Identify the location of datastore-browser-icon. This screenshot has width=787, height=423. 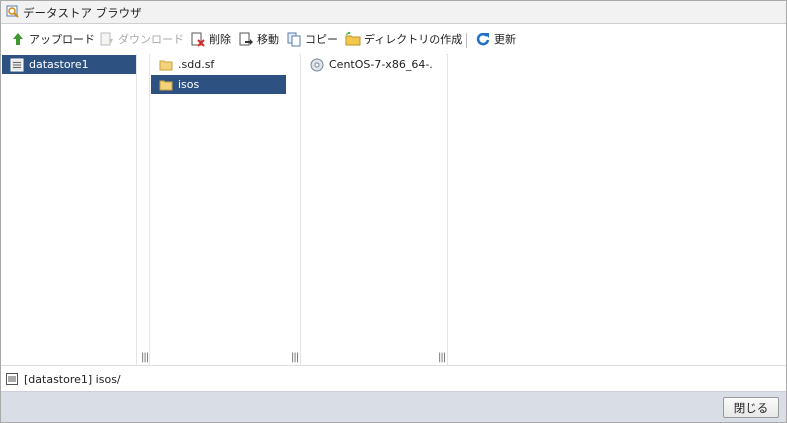
(13, 12).